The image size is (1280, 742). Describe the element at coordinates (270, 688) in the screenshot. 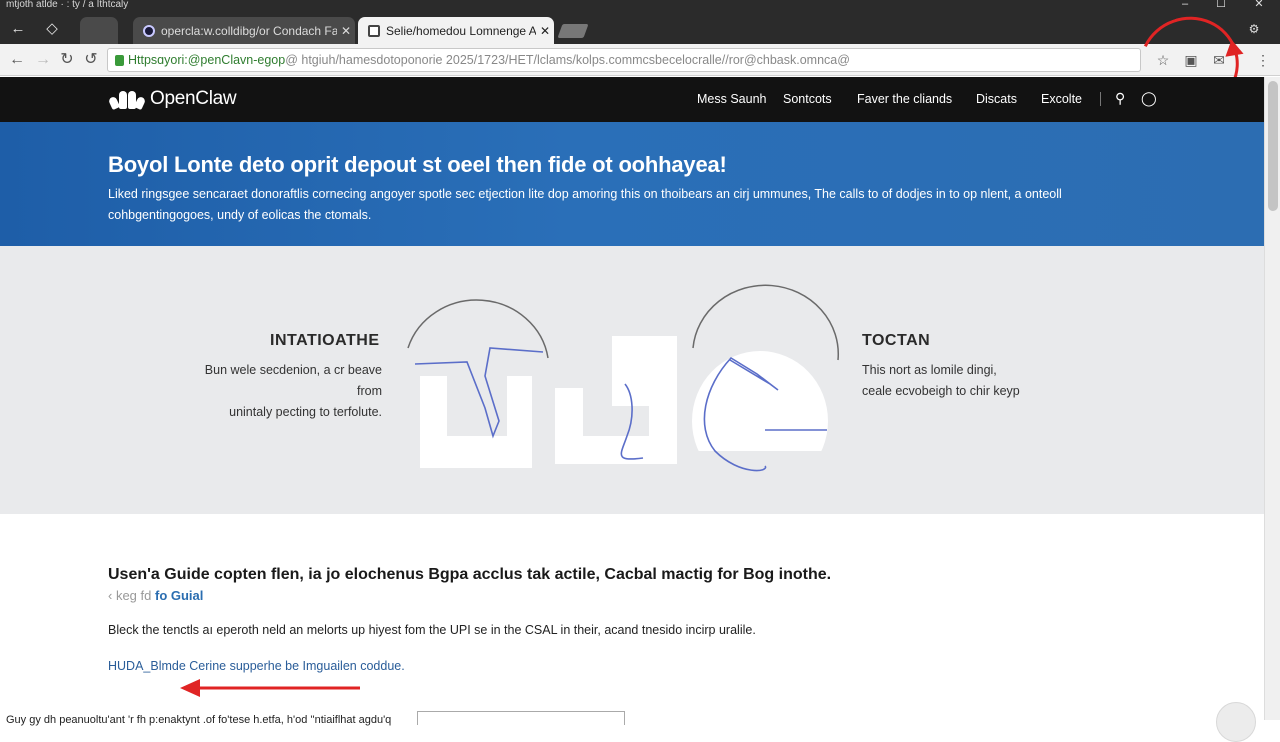

I see `red-annotation-arrow` at that location.